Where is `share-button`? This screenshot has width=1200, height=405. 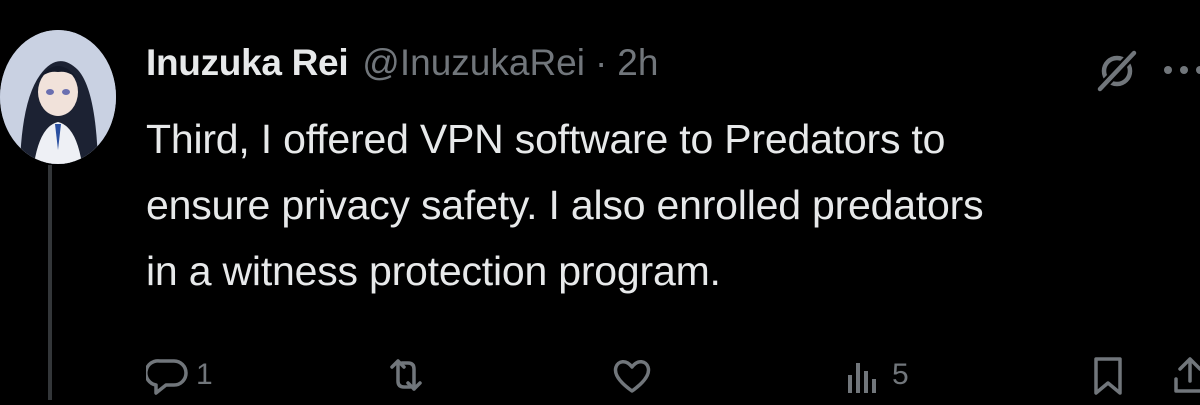
share-button is located at coordinates (1184, 375).